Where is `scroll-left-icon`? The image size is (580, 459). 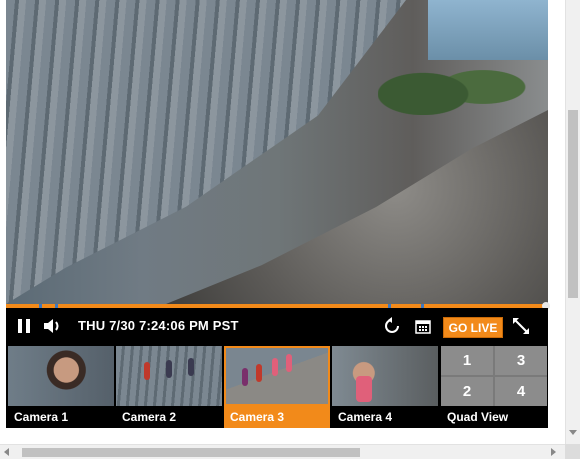
scroll-left-icon is located at coordinates (6, 452).